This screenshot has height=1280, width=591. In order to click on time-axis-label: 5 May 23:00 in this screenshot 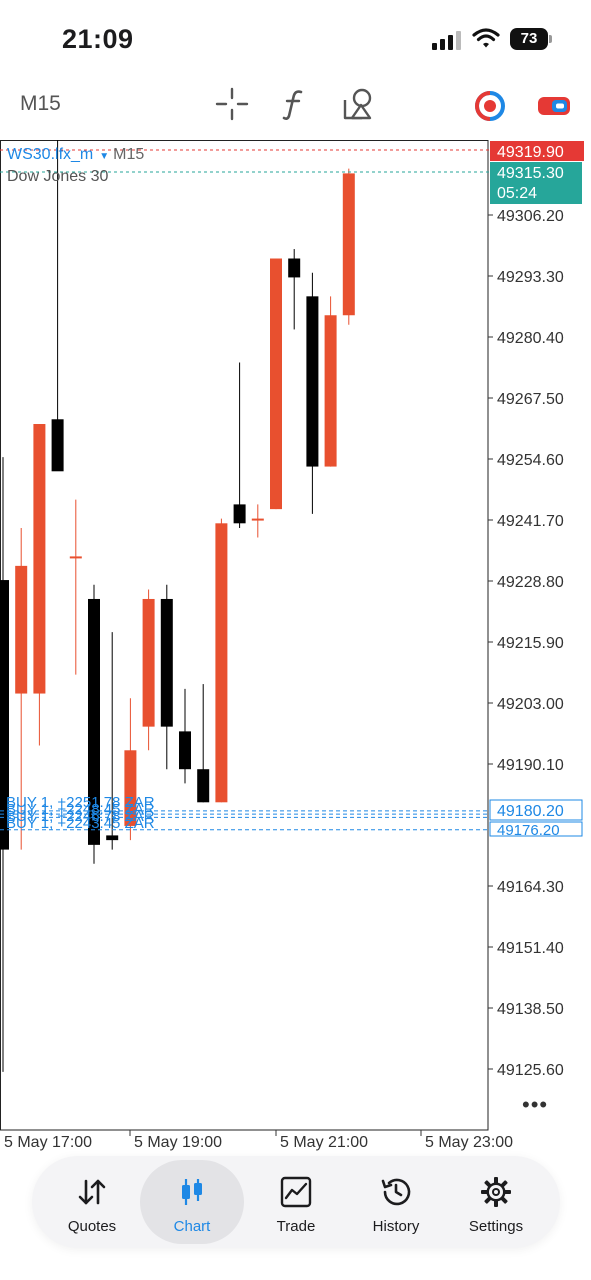, I will do `click(469, 1142)`.